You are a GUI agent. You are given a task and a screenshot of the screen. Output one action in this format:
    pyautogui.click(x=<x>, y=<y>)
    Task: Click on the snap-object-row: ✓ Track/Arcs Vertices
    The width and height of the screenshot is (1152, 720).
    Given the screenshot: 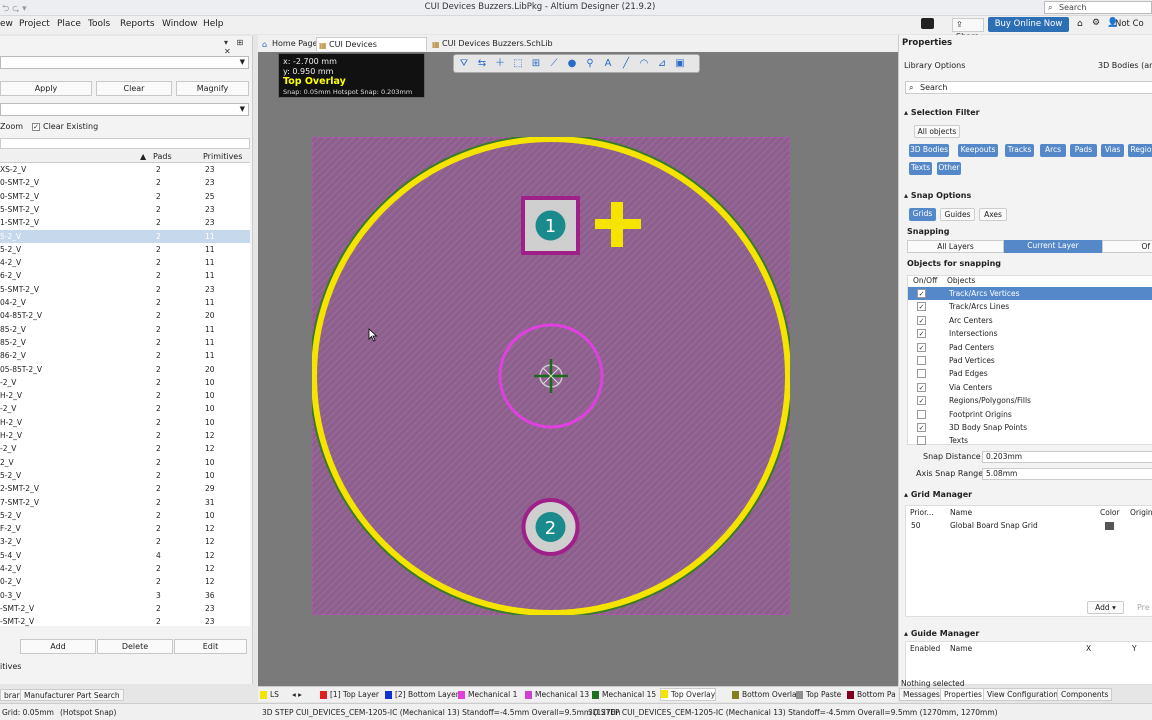 What is the action you would take?
    pyautogui.click(x=1030, y=294)
    